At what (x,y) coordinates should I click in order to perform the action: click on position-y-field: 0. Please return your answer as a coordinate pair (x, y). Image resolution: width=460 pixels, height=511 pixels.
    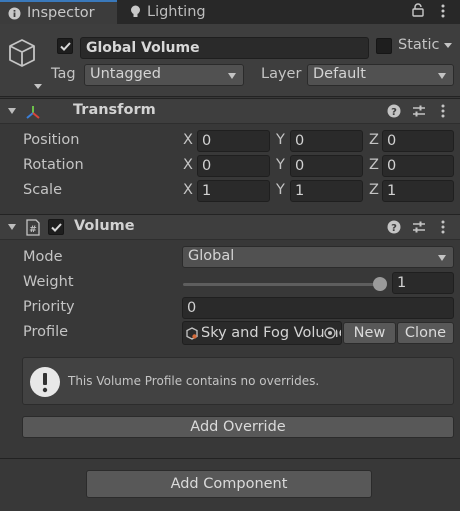
    Looking at the image, I should click on (326, 141).